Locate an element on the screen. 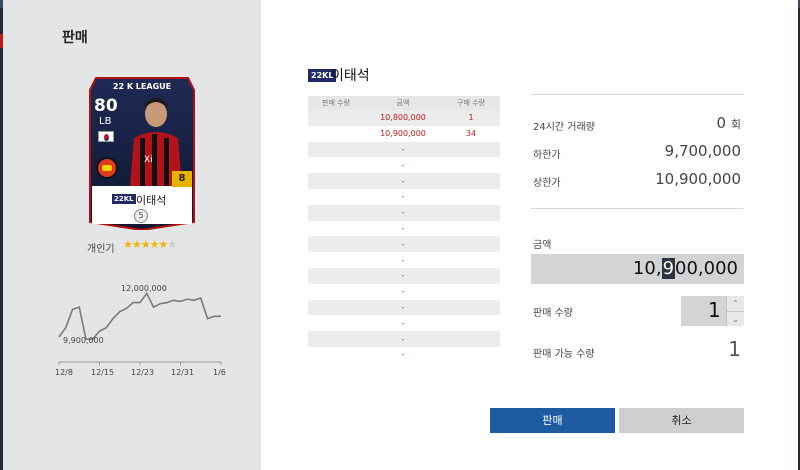 The image size is (800, 470). table-row: 10,900,000 34 is located at coordinates (404, 134).